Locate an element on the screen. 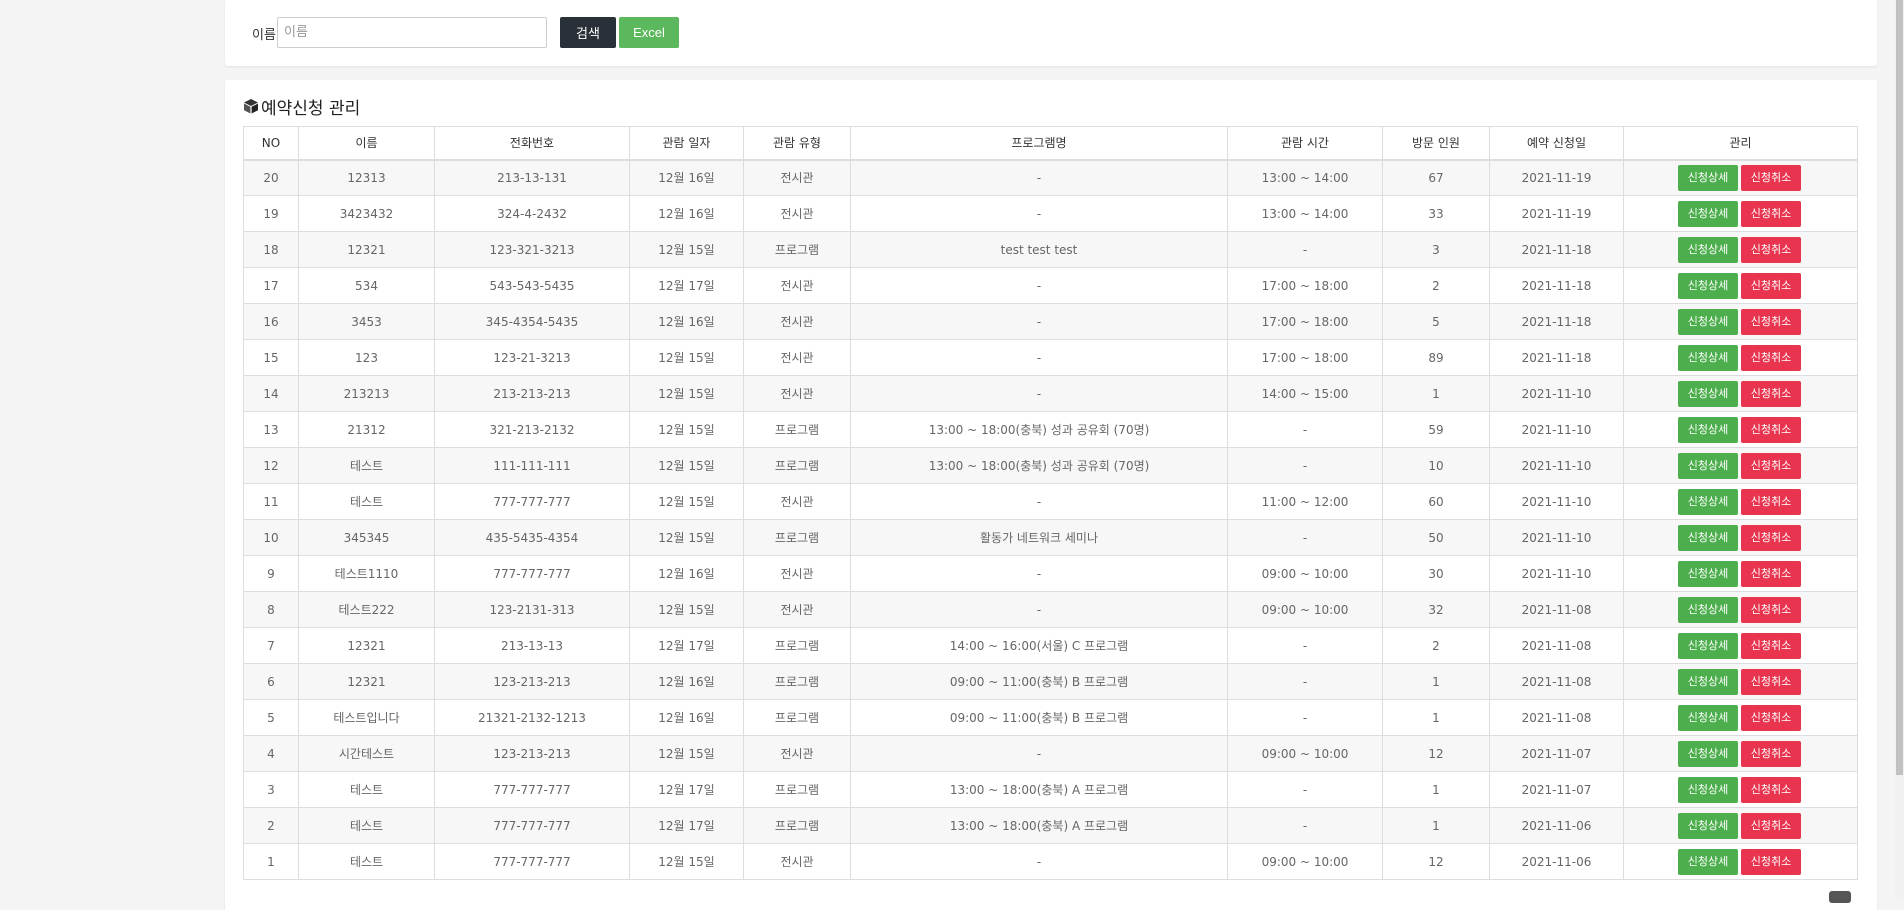  cell-name: 테스트1110 is located at coordinates (366, 573).